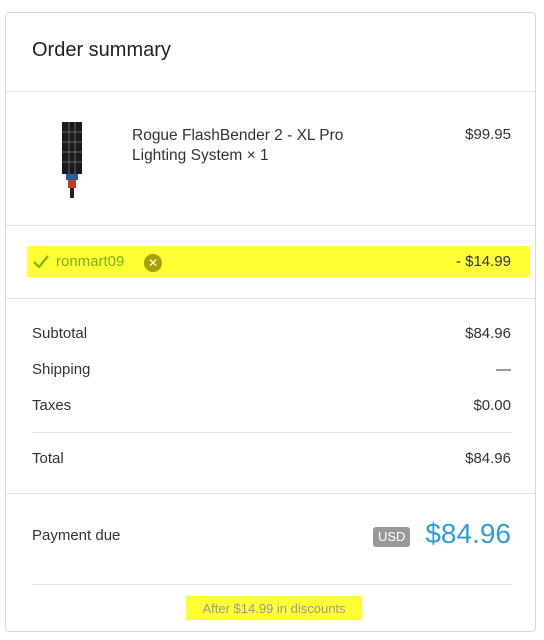 The width and height of the screenshot is (544, 640). Describe the element at coordinates (61, 369) in the screenshot. I see `shipping-label: Shipping` at that location.